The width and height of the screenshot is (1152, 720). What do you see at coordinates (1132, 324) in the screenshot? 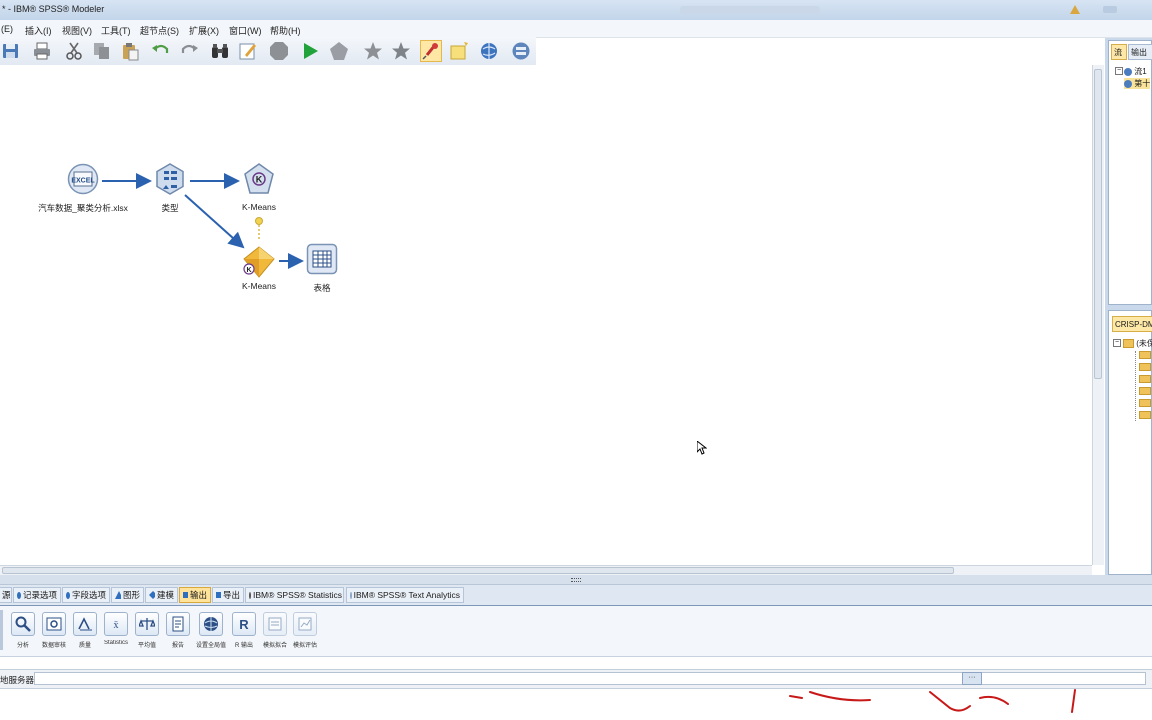
I see `tab-crisp-dm: CRISP-DM` at bounding box center [1132, 324].